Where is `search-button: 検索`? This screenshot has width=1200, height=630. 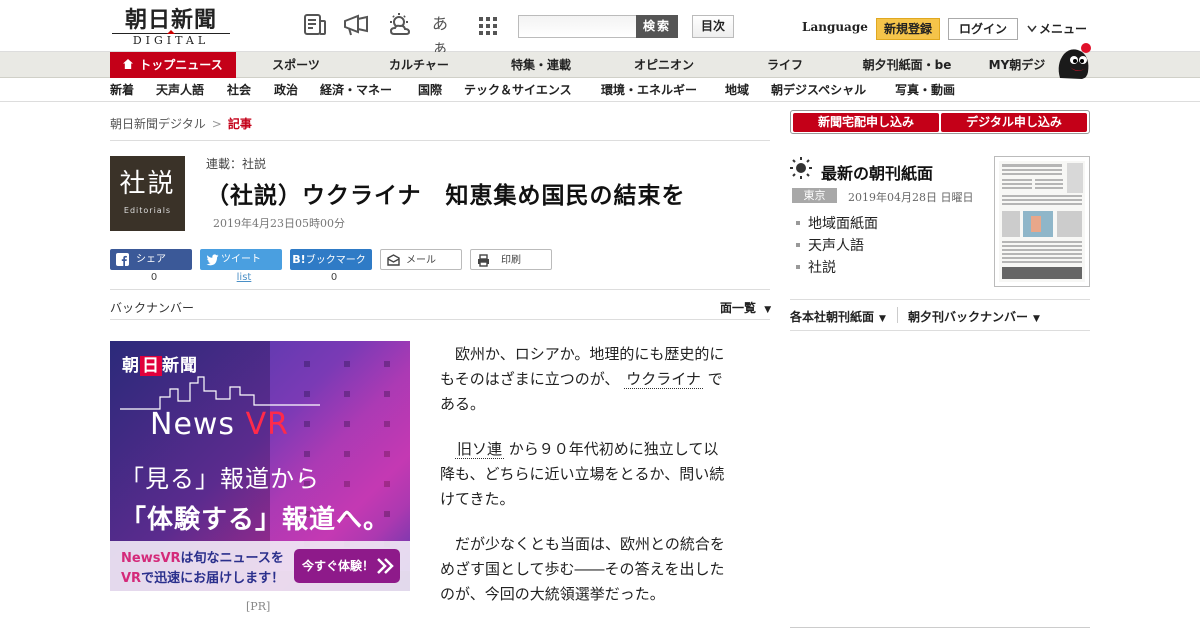
search-button: 検索 is located at coordinates (657, 26).